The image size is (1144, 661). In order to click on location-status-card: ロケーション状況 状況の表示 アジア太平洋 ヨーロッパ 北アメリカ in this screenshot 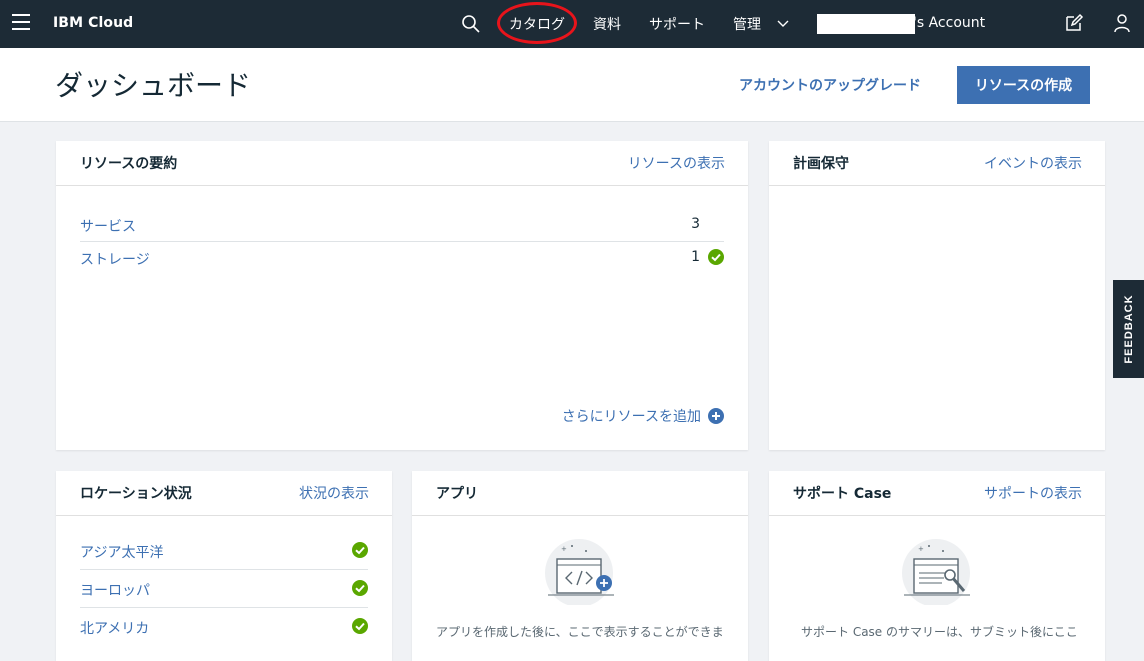, I will do `click(224, 566)`.